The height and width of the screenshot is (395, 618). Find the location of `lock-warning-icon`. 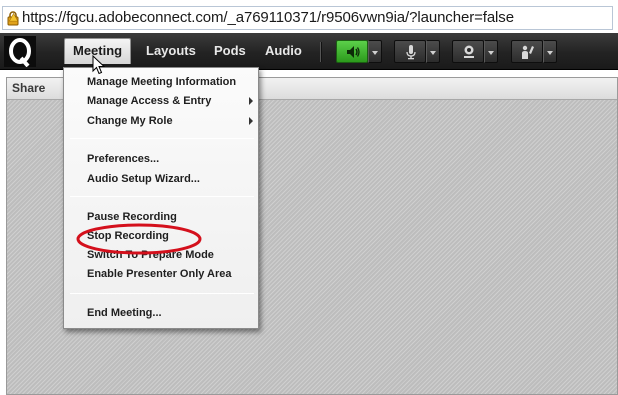

lock-warning-icon is located at coordinates (13, 18).